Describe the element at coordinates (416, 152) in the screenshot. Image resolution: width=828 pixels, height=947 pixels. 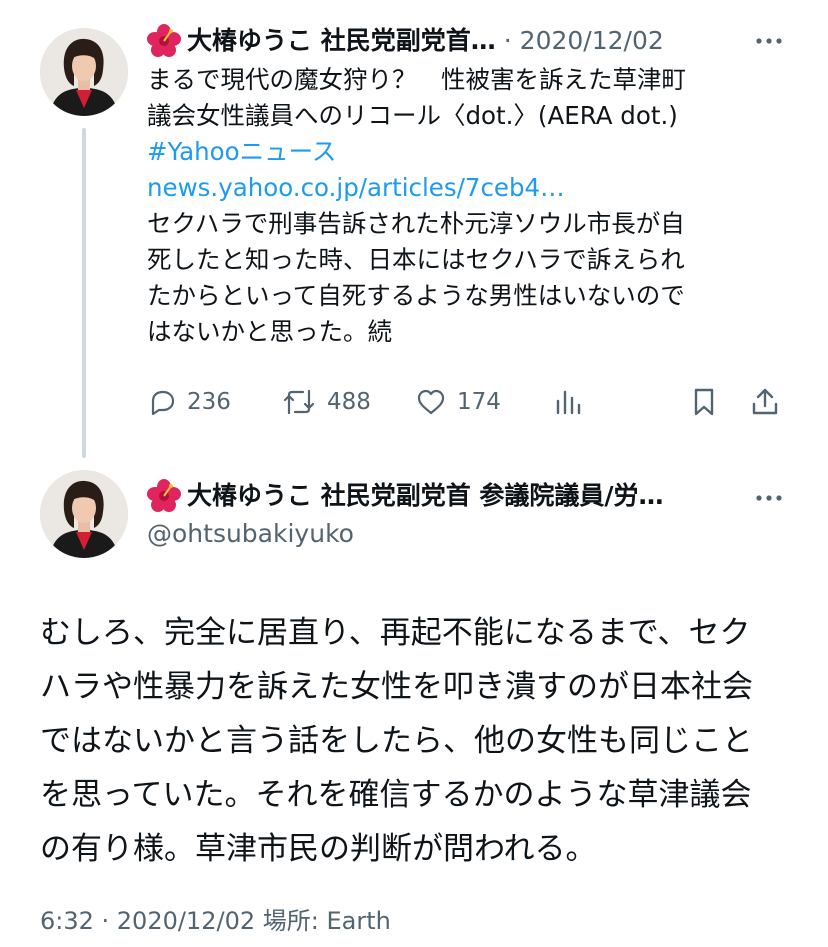
I see `hashtag-link: #Yahooニュース` at that location.